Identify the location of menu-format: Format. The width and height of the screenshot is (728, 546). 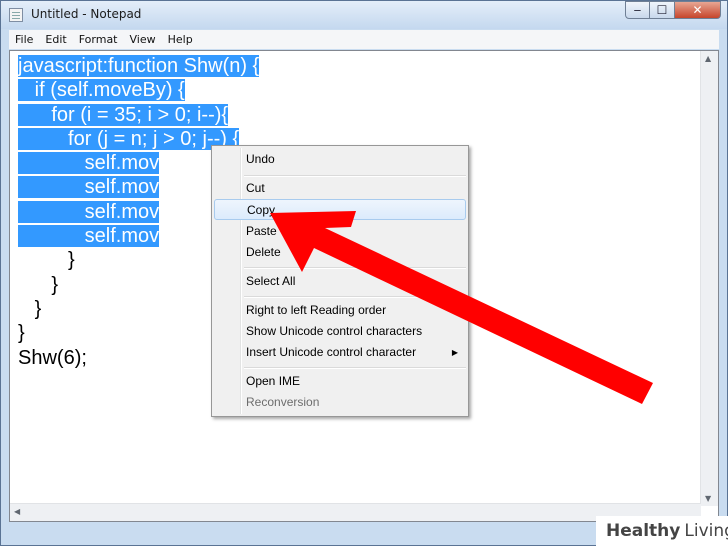
(98, 39).